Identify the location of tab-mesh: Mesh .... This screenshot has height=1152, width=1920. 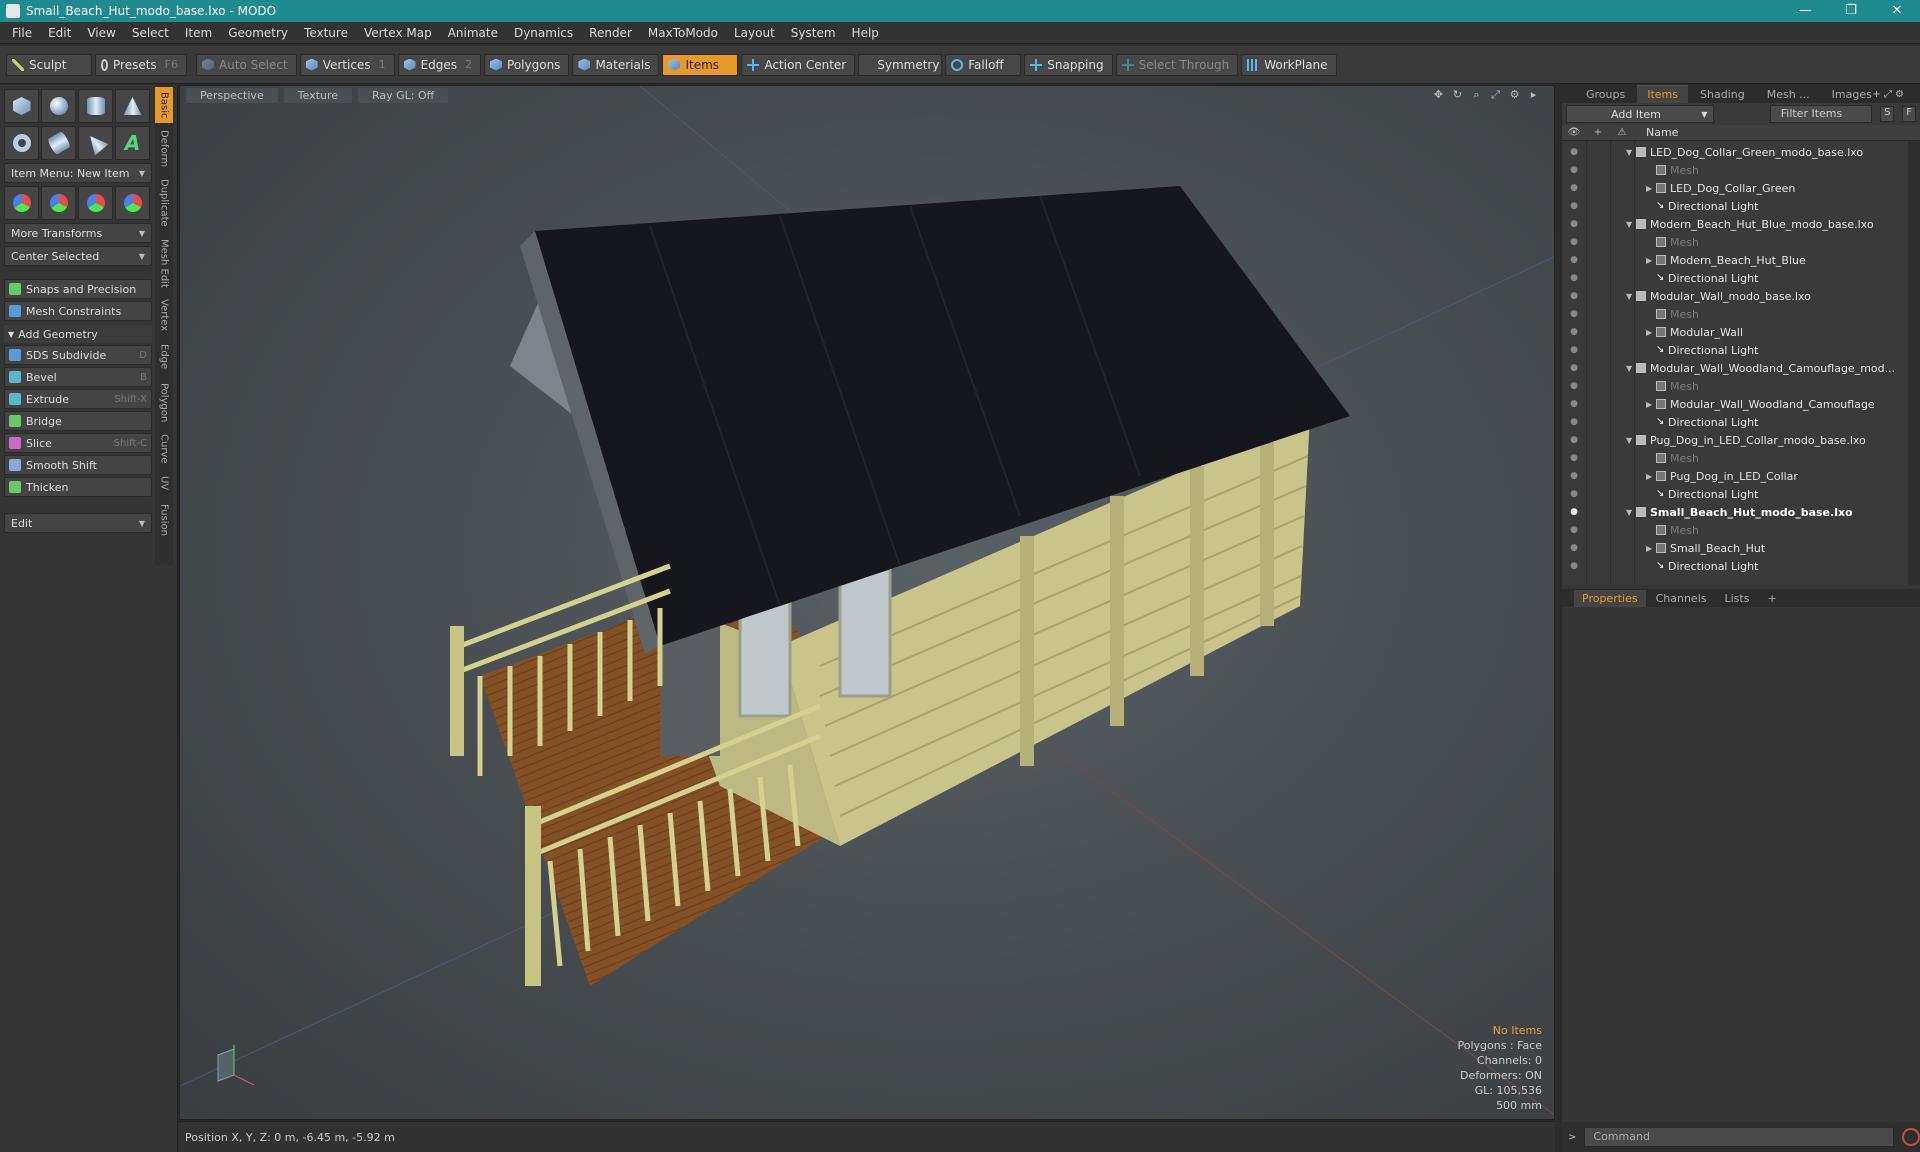
(1788, 94).